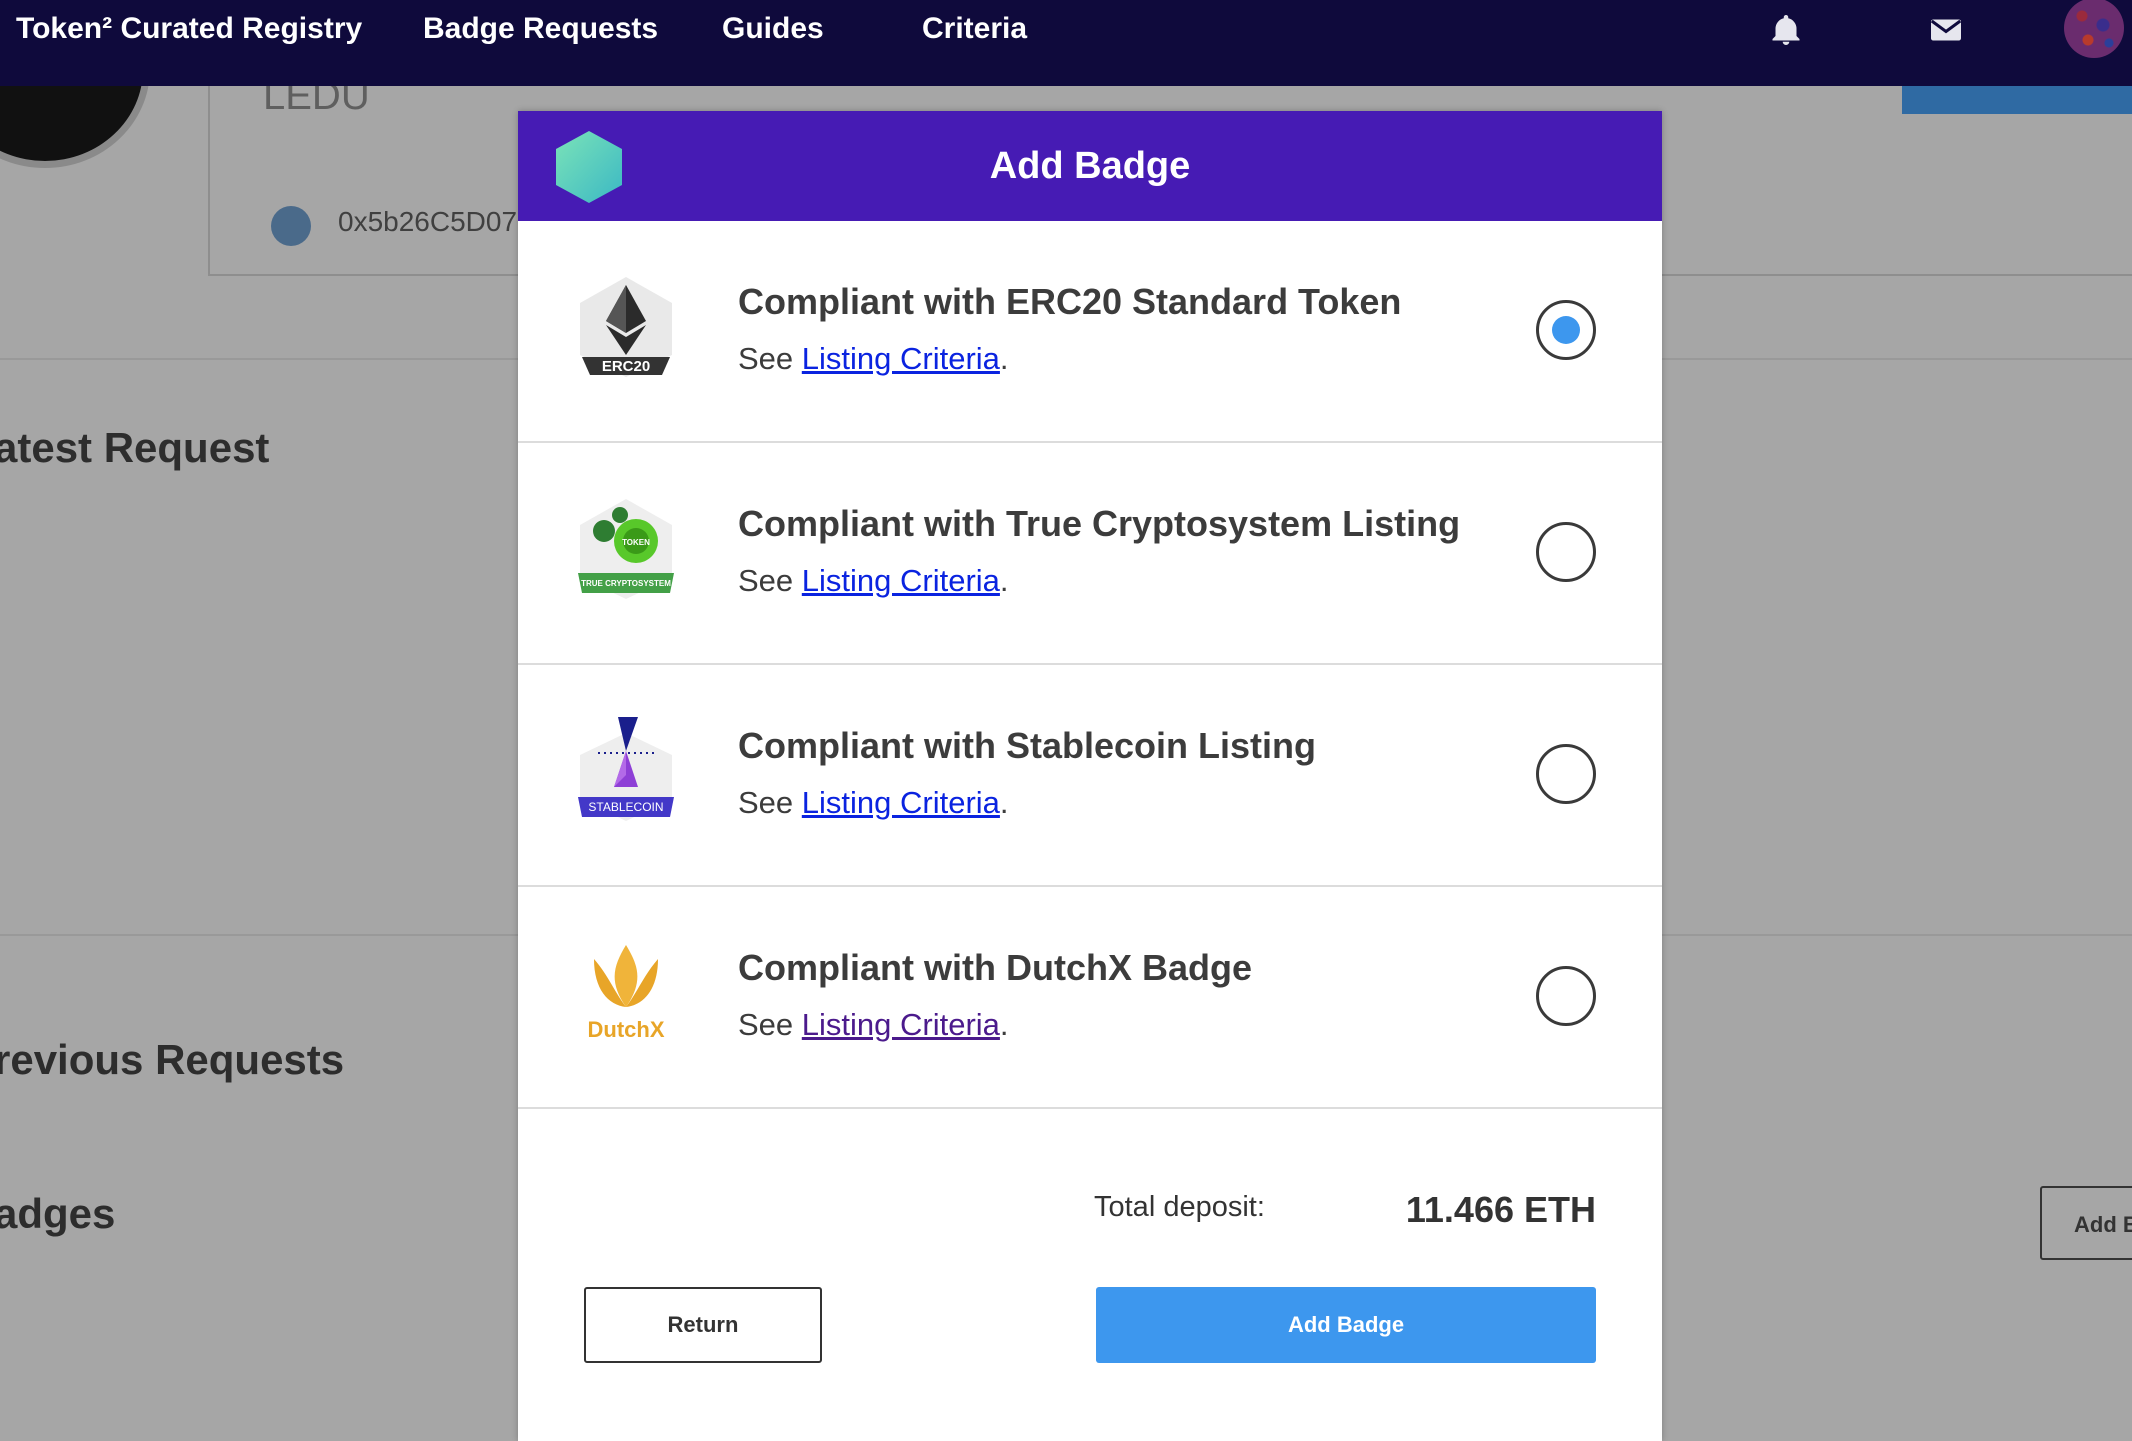 This screenshot has height=1441, width=2132. Describe the element at coordinates (1027, 745) in the screenshot. I see `badge-title: Compliant with Stablecoin Listing` at that location.